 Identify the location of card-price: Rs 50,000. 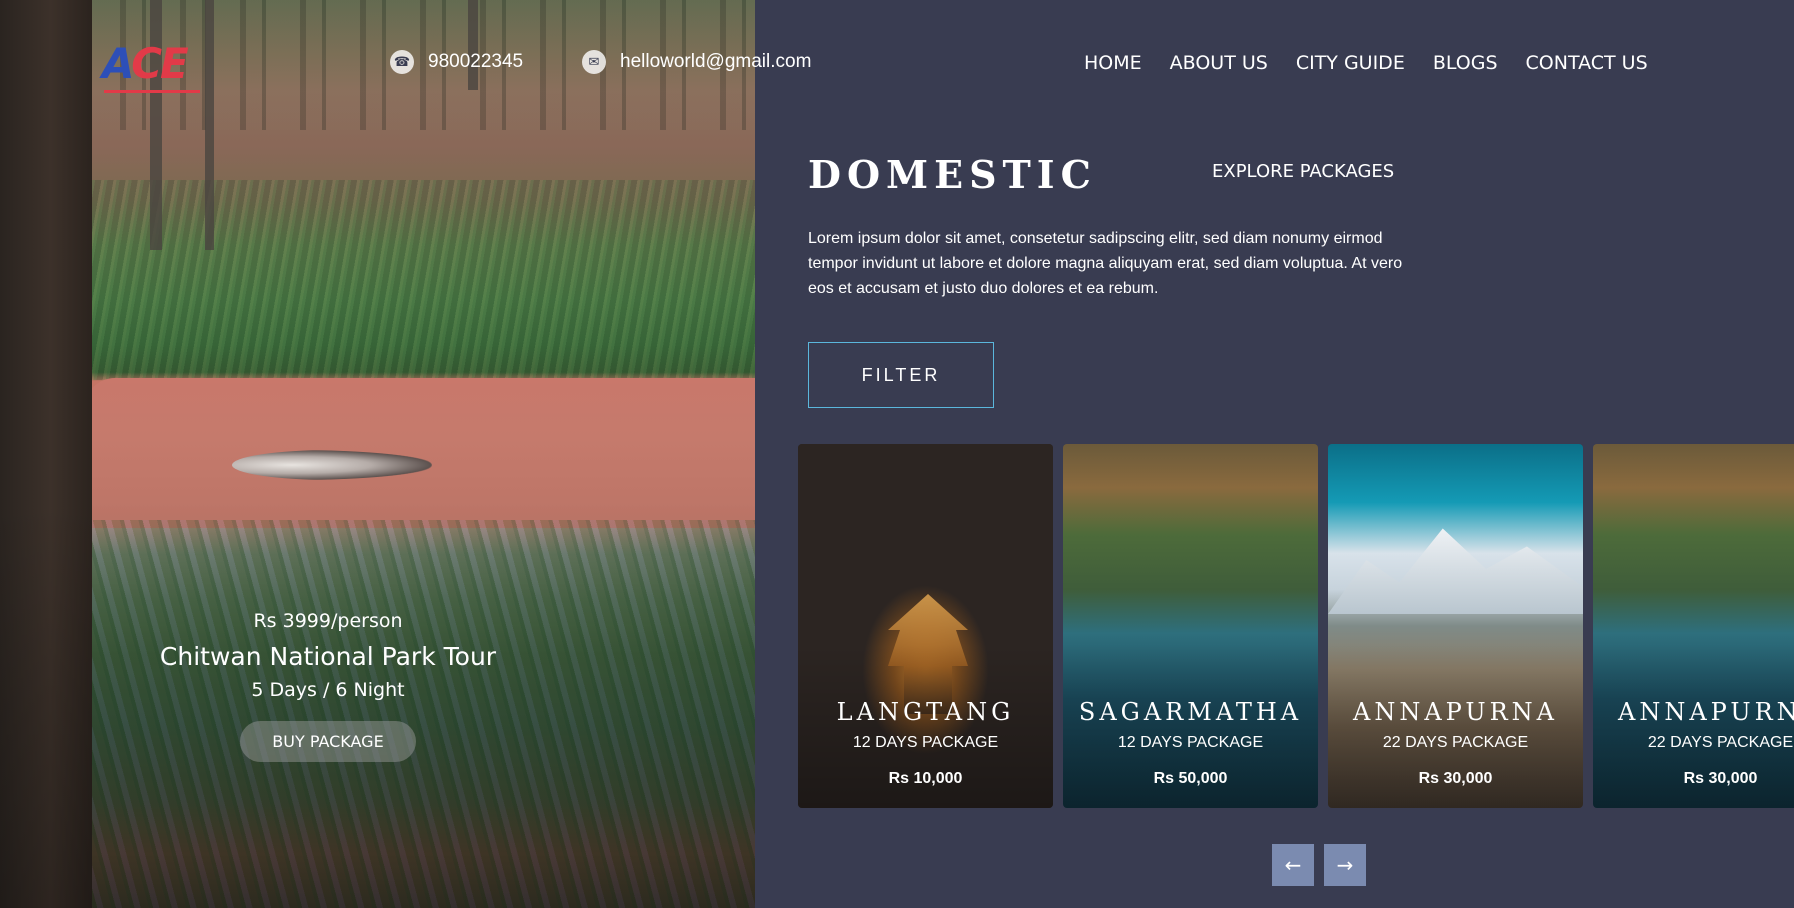
(1190, 778).